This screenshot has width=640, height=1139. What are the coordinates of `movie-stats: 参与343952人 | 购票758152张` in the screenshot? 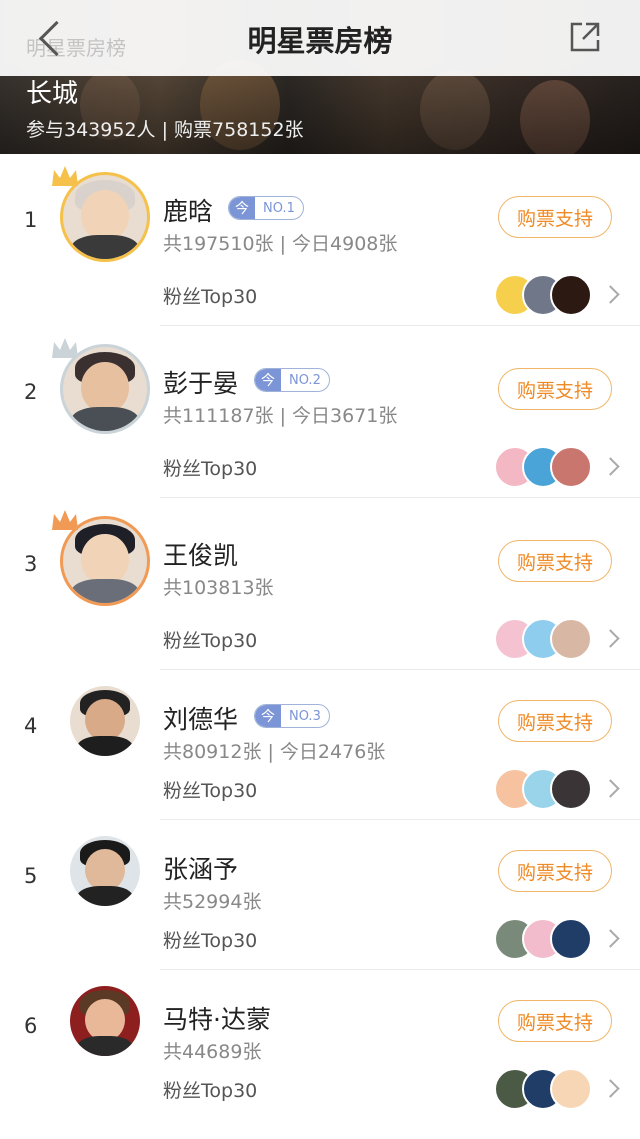 It's located at (165, 130).